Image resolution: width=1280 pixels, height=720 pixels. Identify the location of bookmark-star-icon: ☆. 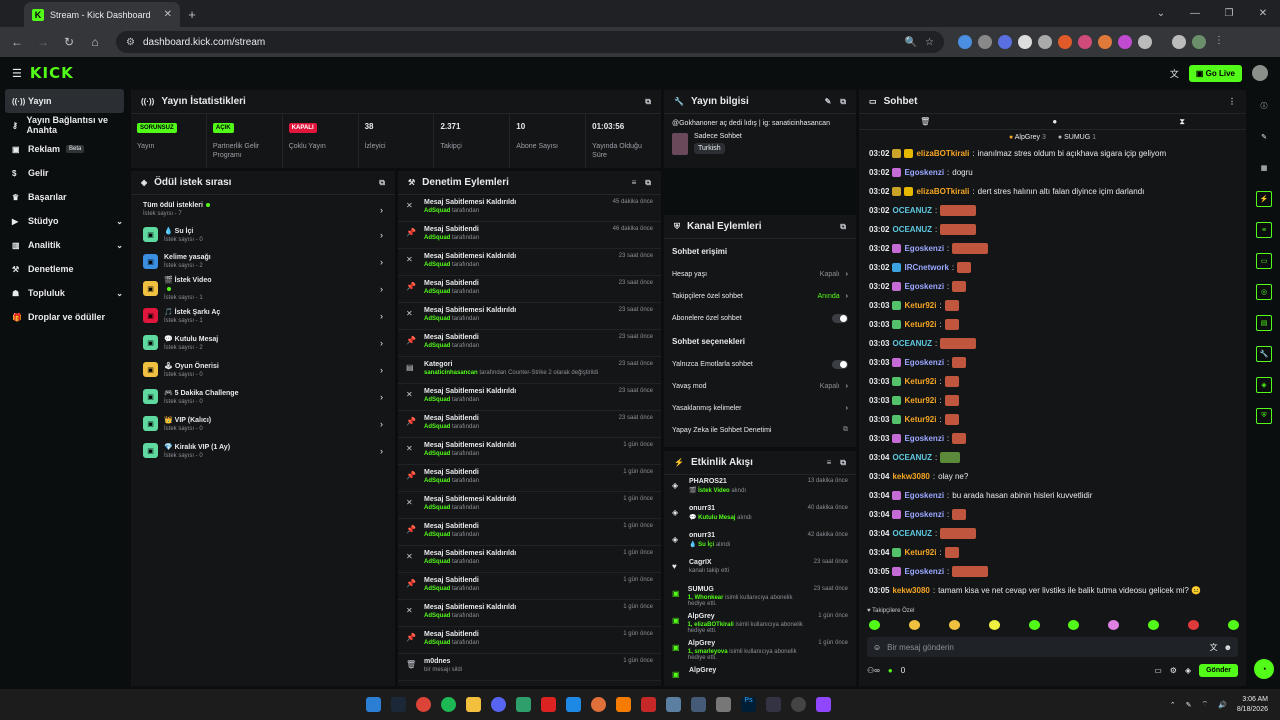
(929, 42).